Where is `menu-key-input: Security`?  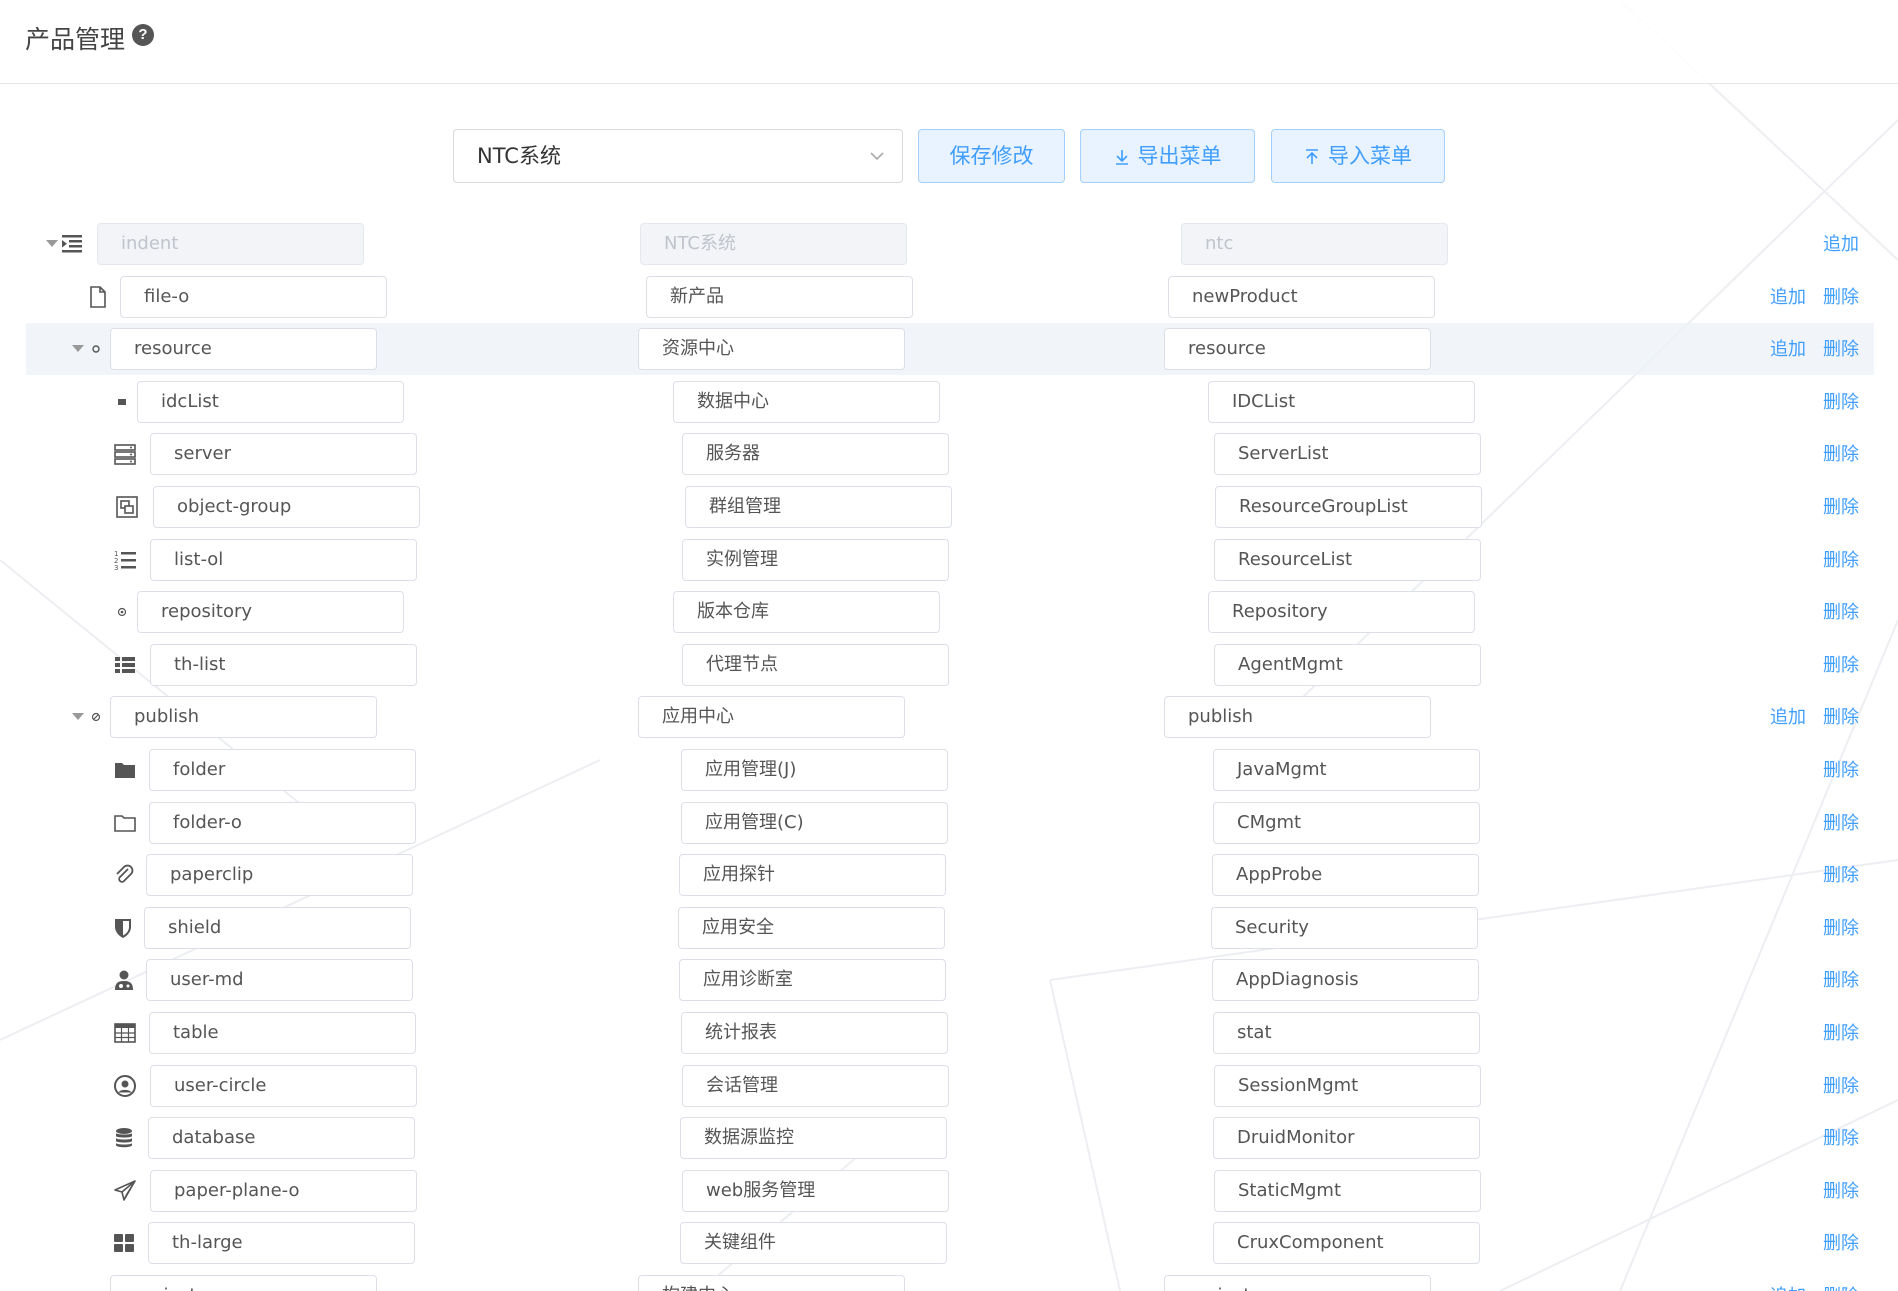
menu-key-input: Security is located at coordinates (1344, 927).